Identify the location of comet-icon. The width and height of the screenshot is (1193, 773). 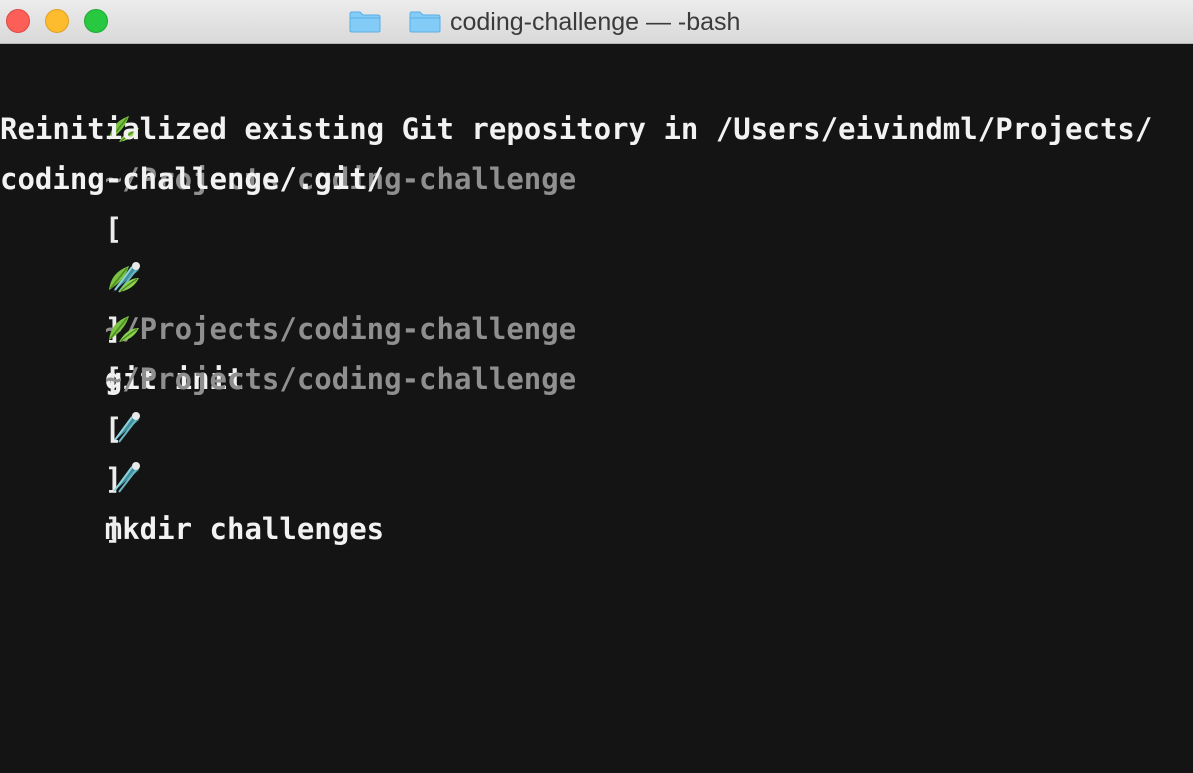
(126, 477).